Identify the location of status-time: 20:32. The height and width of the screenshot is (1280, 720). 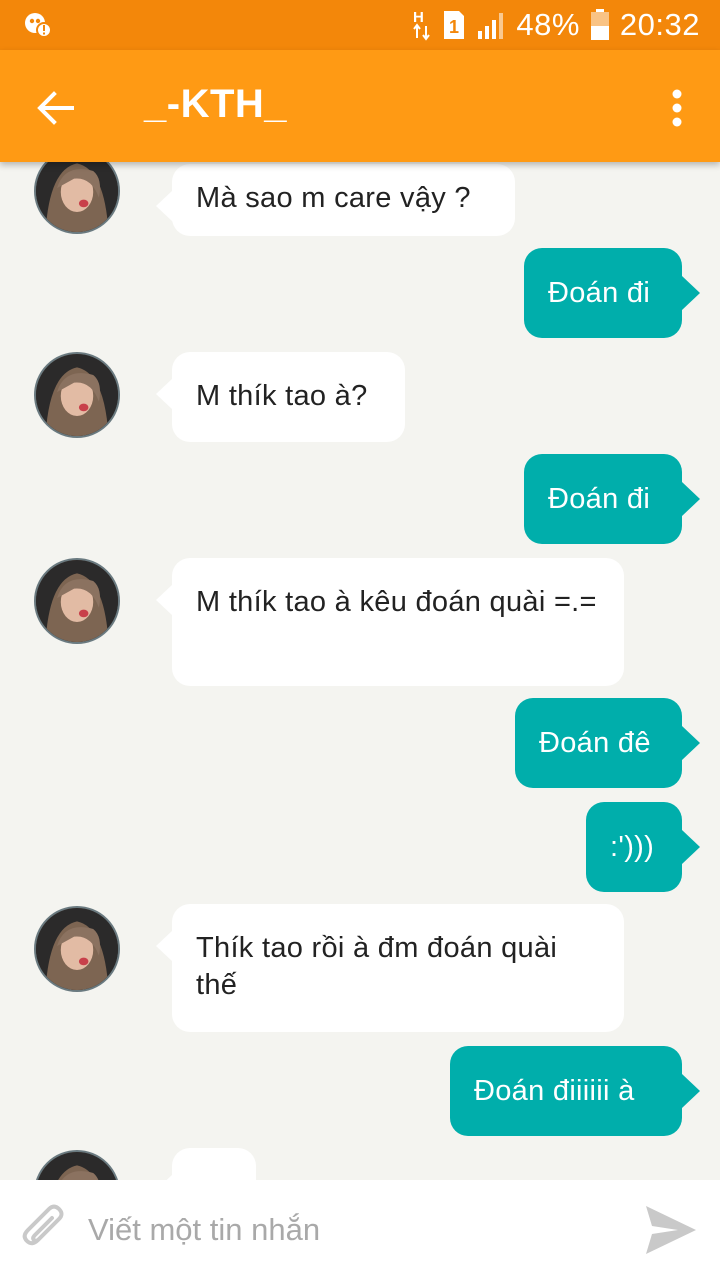
(659, 24).